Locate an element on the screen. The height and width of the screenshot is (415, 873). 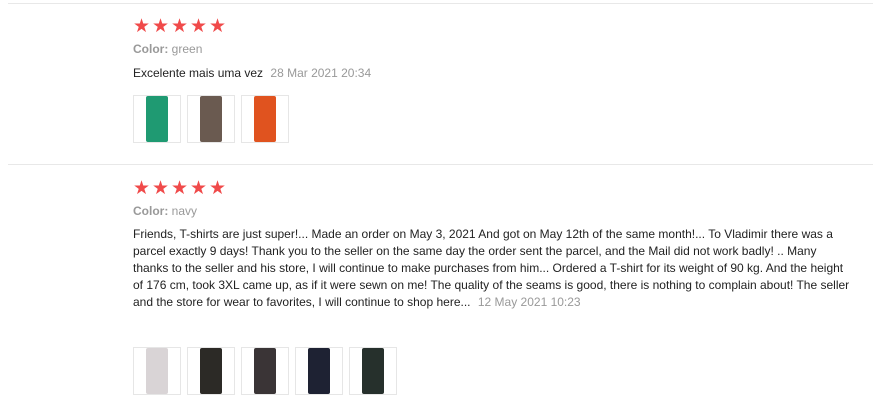
color-value: navy is located at coordinates (184, 211).